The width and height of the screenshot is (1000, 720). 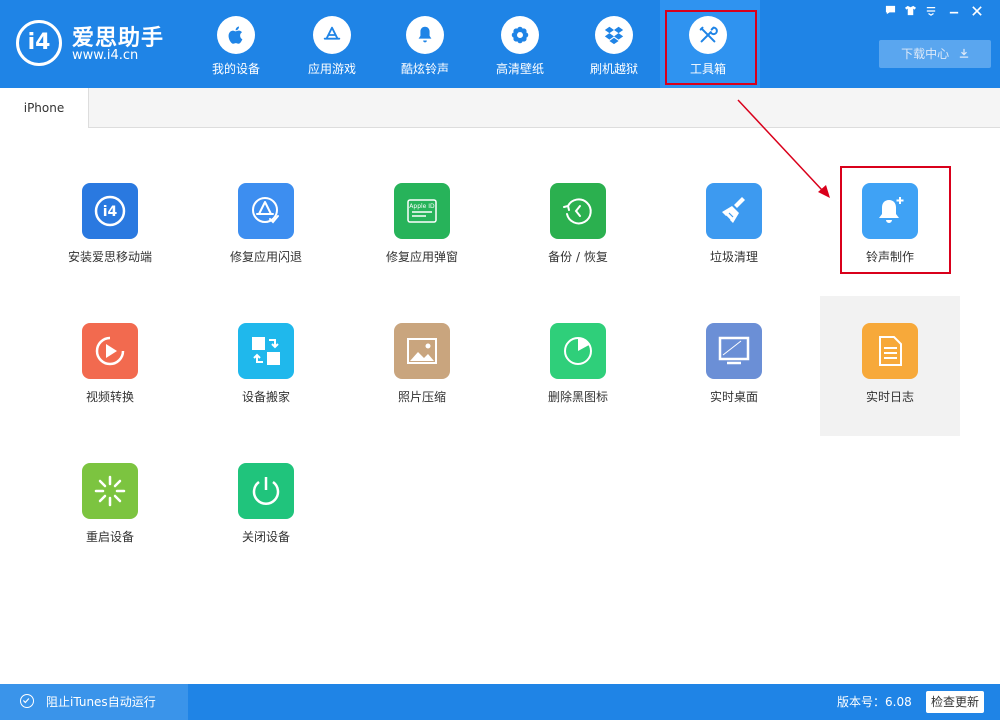 What do you see at coordinates (44, 108) in the screenshot?
I see `tab-iphone: iPhone` at bounding box center [44, 108].